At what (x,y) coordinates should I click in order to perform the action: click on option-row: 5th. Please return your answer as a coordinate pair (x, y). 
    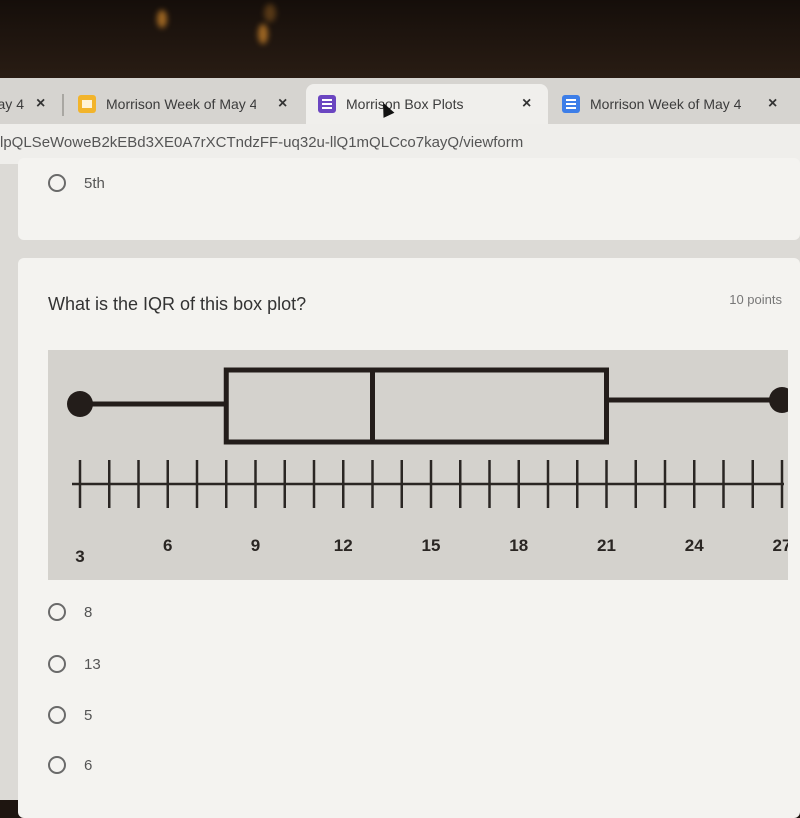
    Looking at the image, I should click on (76, 183).